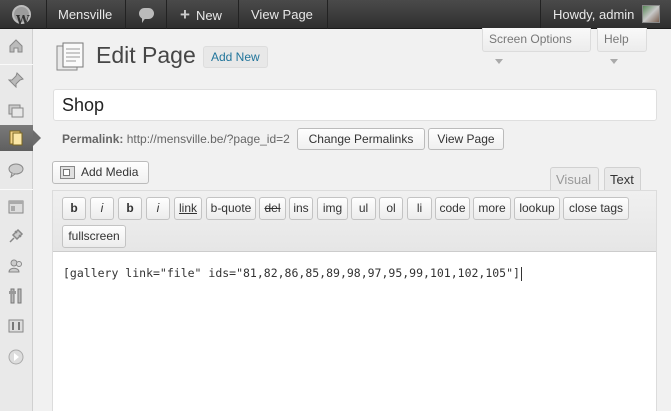 Image resolution: width=671 pixels, height=411 pixels. I want to click on help-label: Help, so click(616, 39).